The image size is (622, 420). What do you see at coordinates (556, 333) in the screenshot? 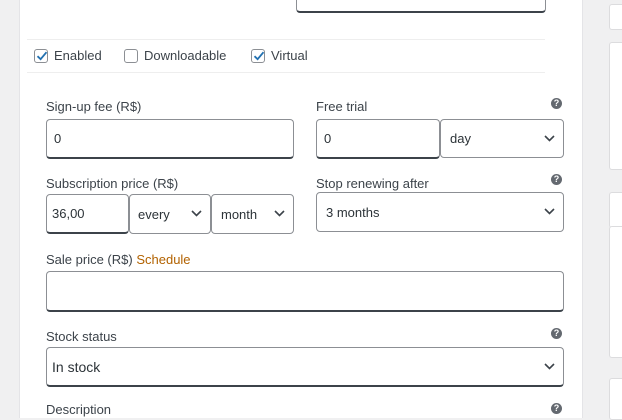
I see `stock-status-help-icon: ?` at bounding box center [556, 333].